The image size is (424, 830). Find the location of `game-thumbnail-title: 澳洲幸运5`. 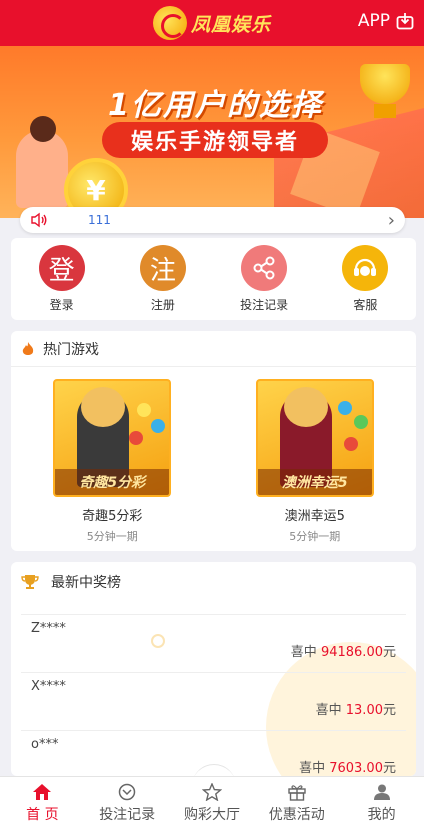

game-thumbnail-title: 澳洲幸运5 is located at coordinates (314, 482).